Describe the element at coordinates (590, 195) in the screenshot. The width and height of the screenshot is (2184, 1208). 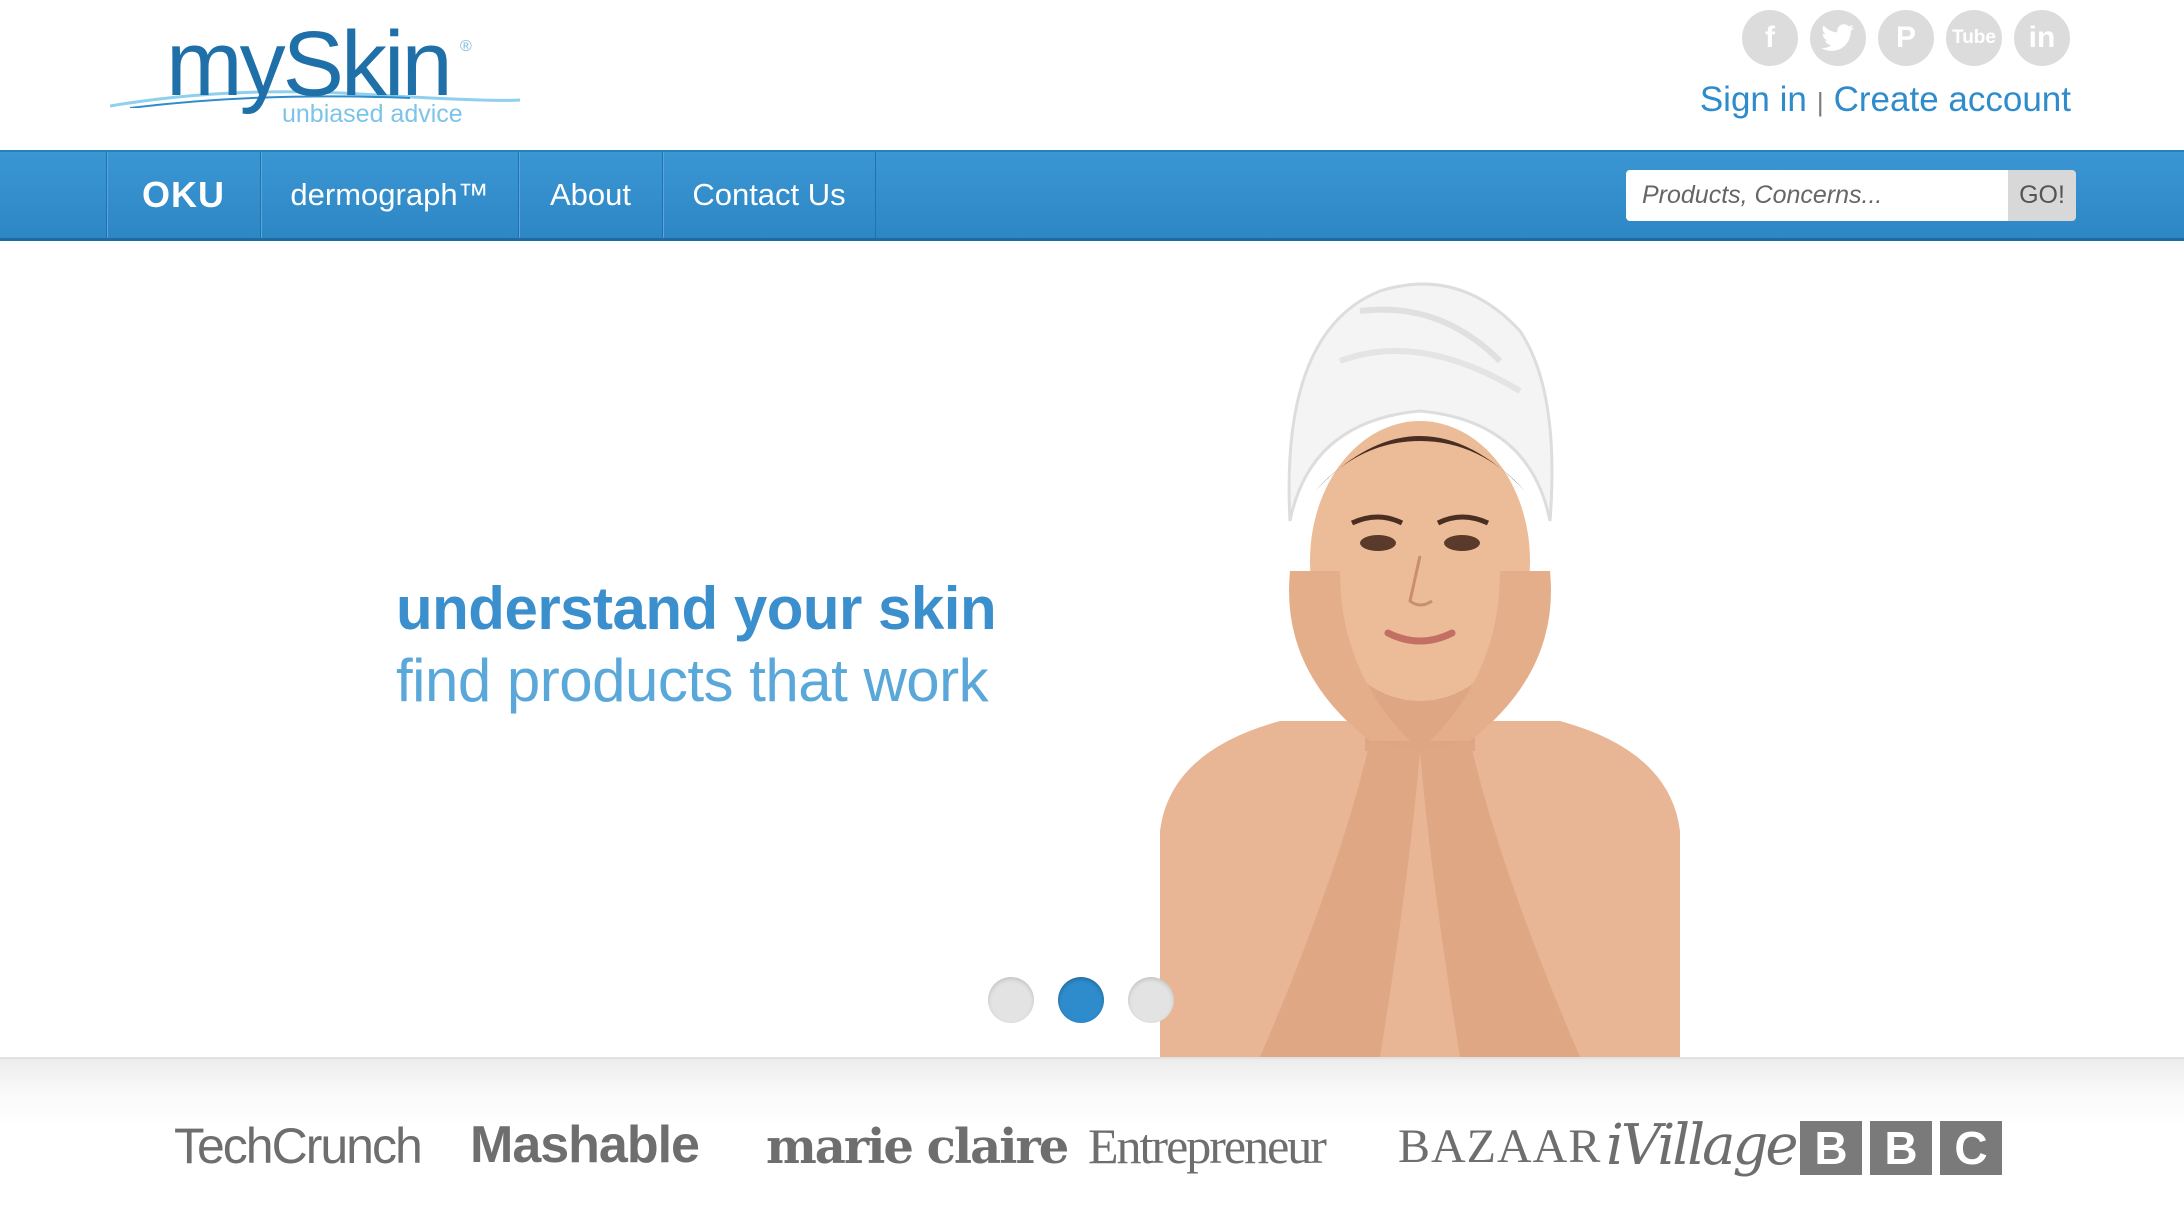
I see `nav-item-about: About` at that location.